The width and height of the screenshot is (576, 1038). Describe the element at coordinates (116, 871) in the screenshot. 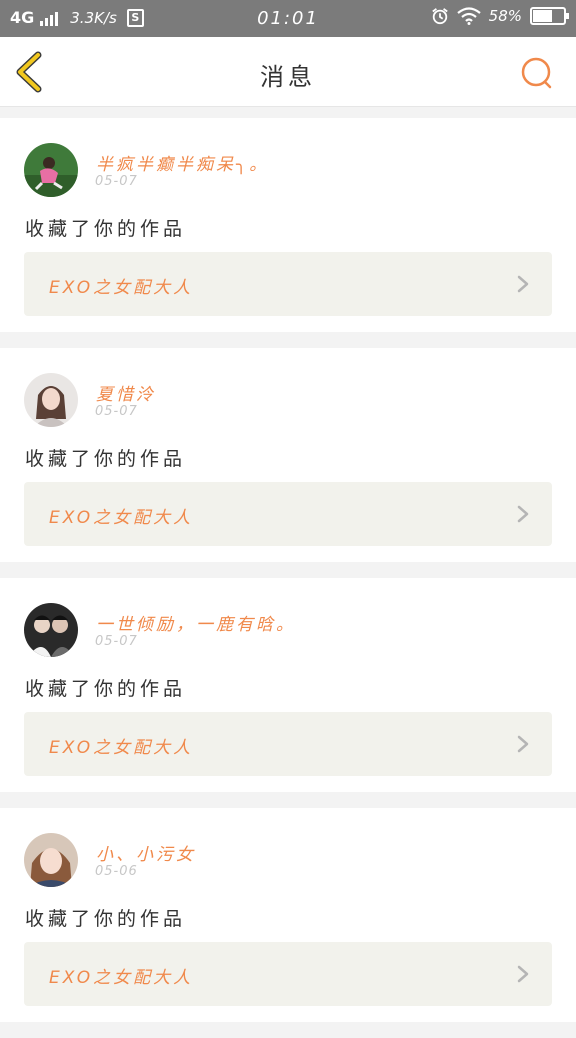

I see `message-date: 05-06` at that location.